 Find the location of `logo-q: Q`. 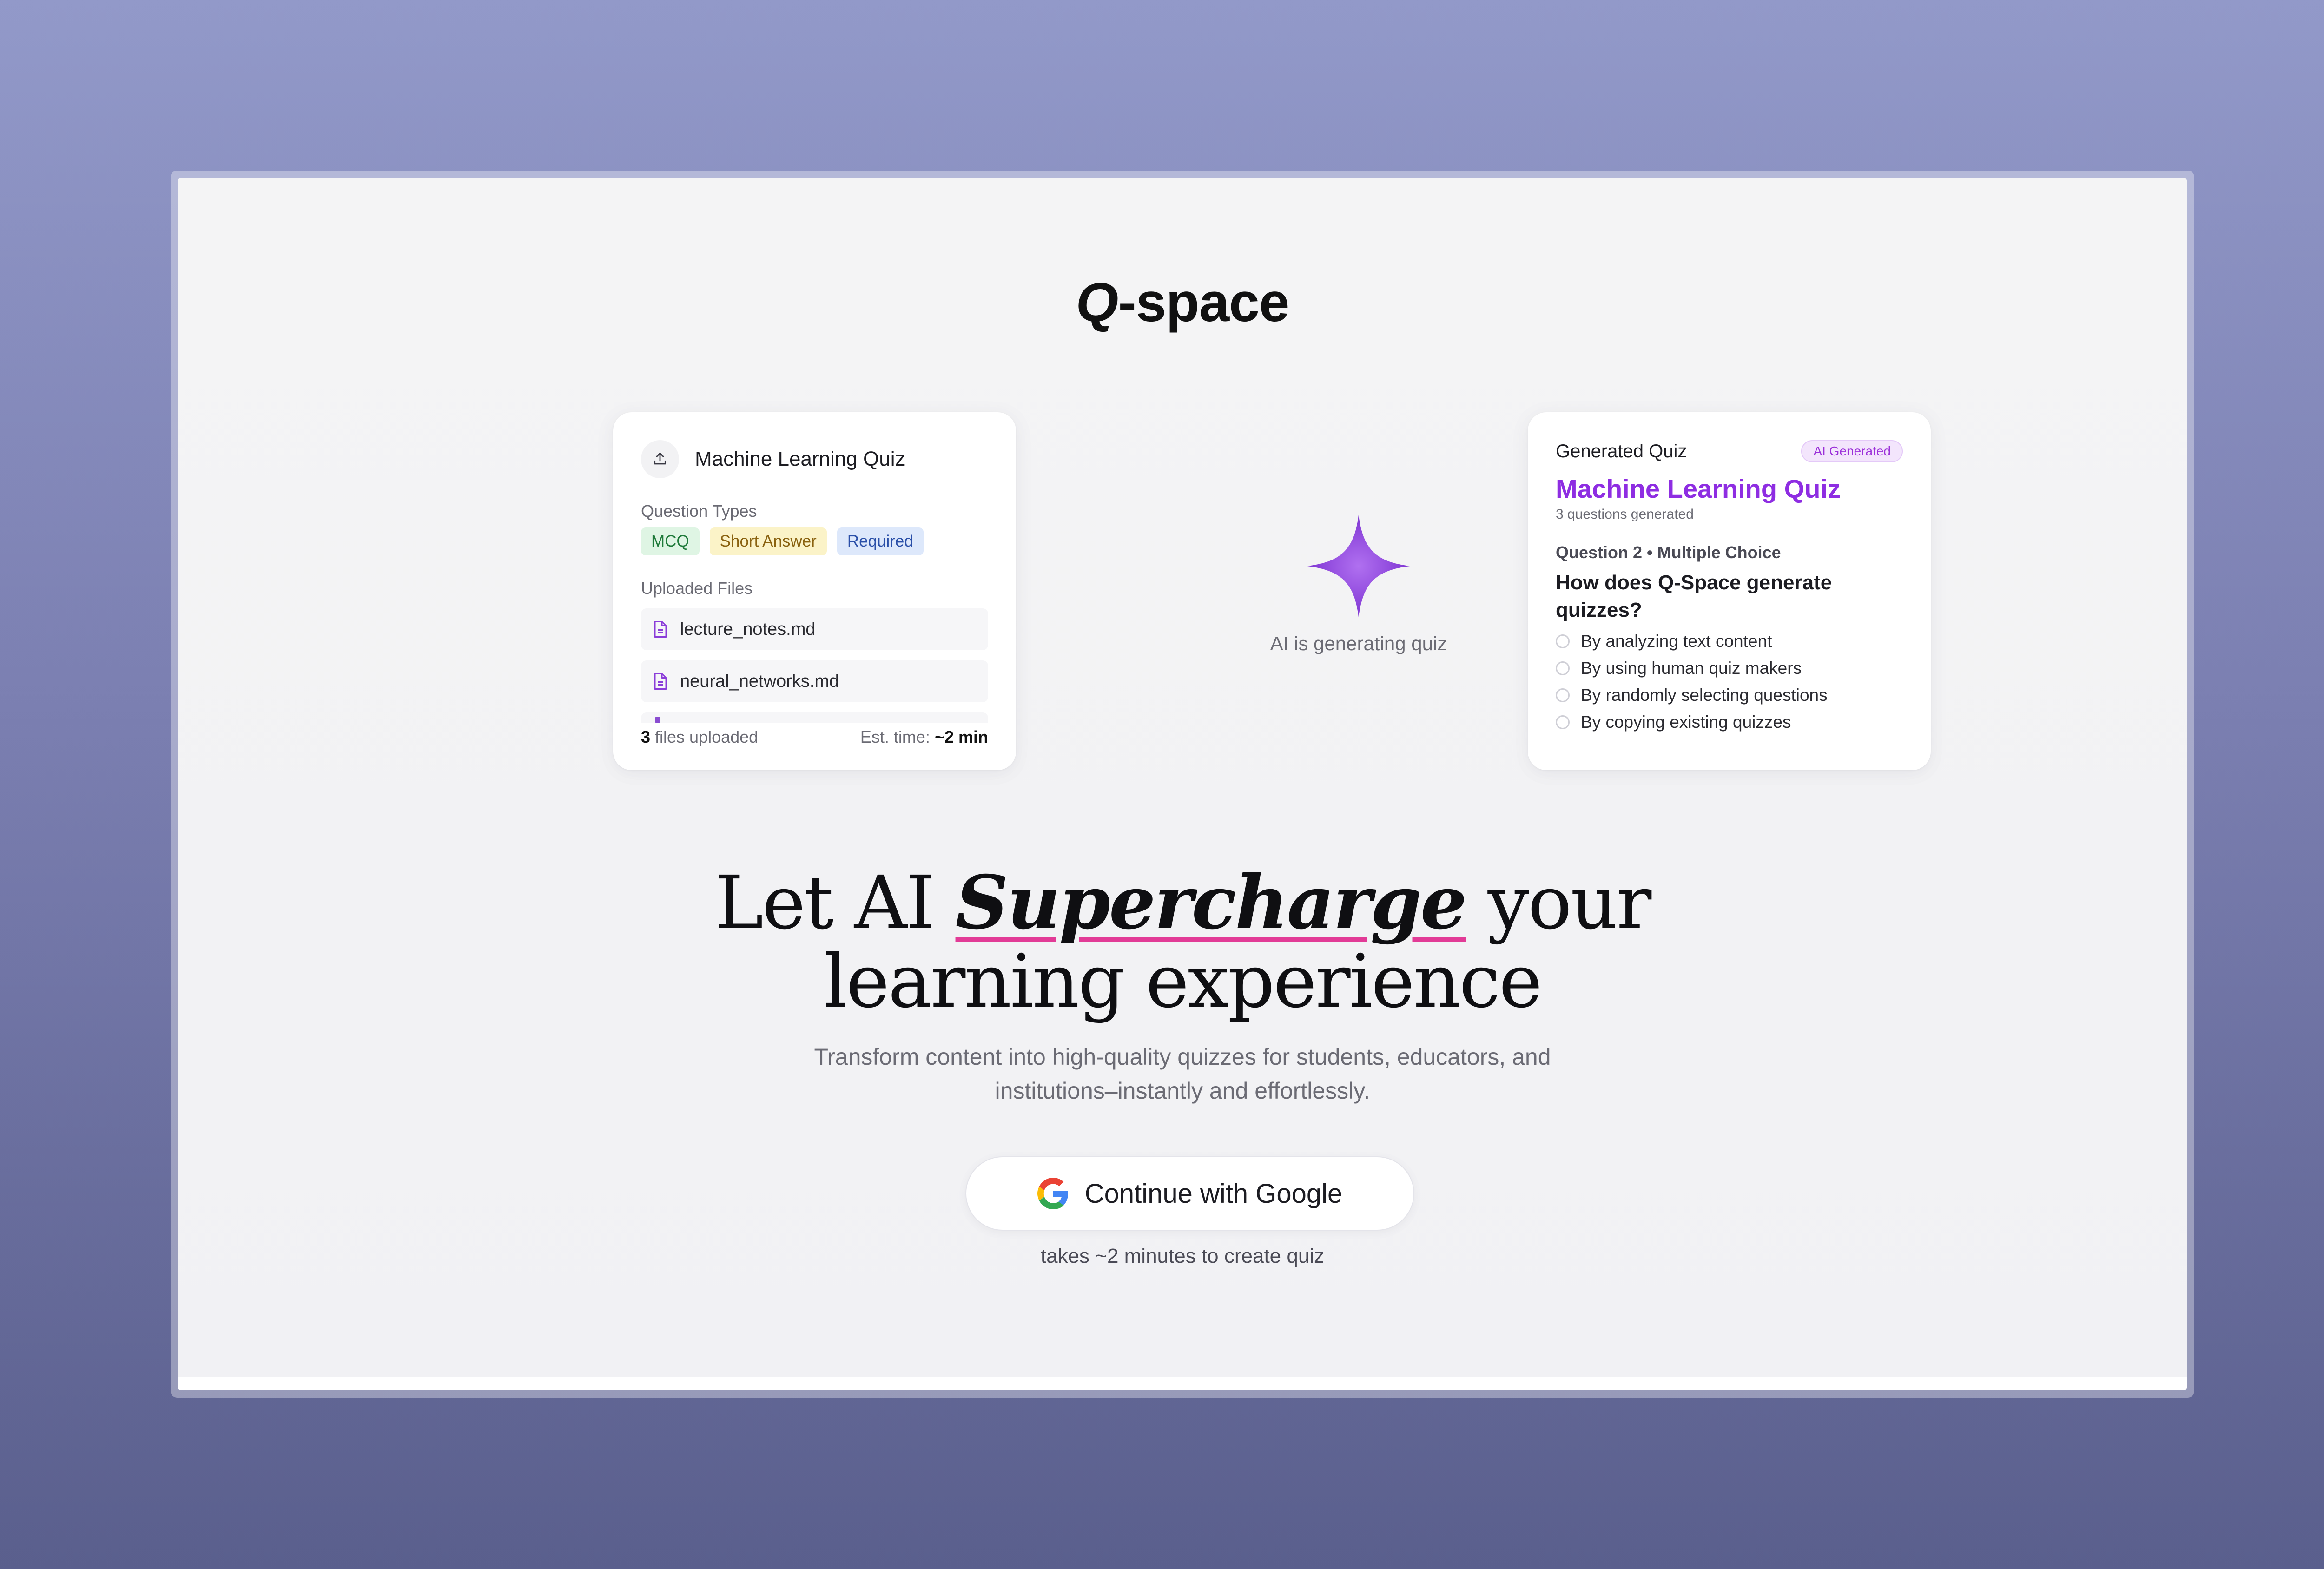

logo-q: Q is located at coordinates (1097, 302).